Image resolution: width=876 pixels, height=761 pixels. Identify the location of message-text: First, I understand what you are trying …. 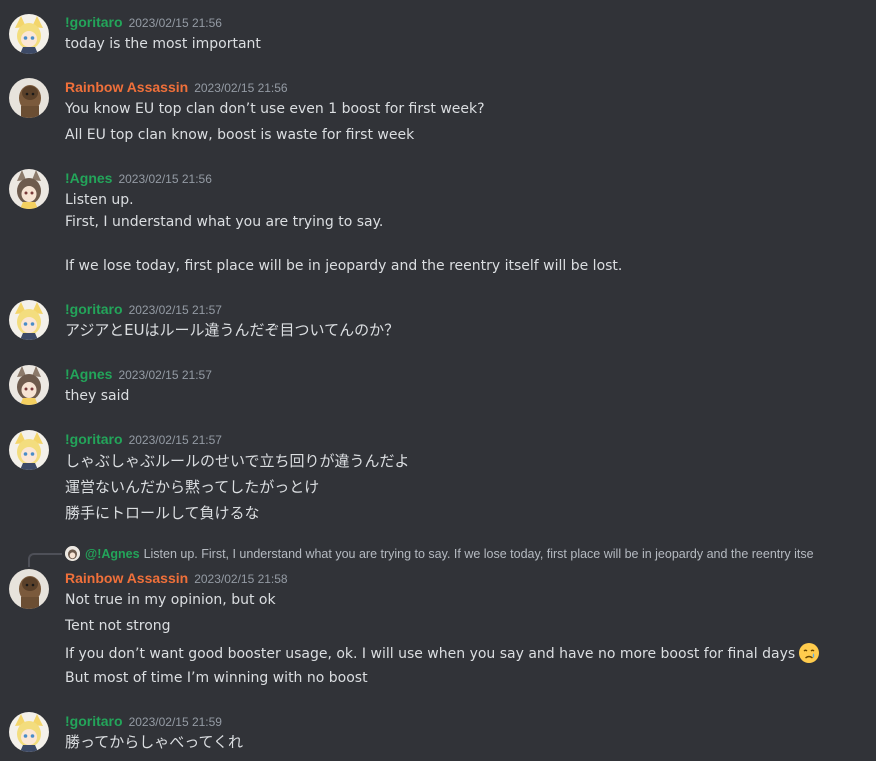
(224, 222).